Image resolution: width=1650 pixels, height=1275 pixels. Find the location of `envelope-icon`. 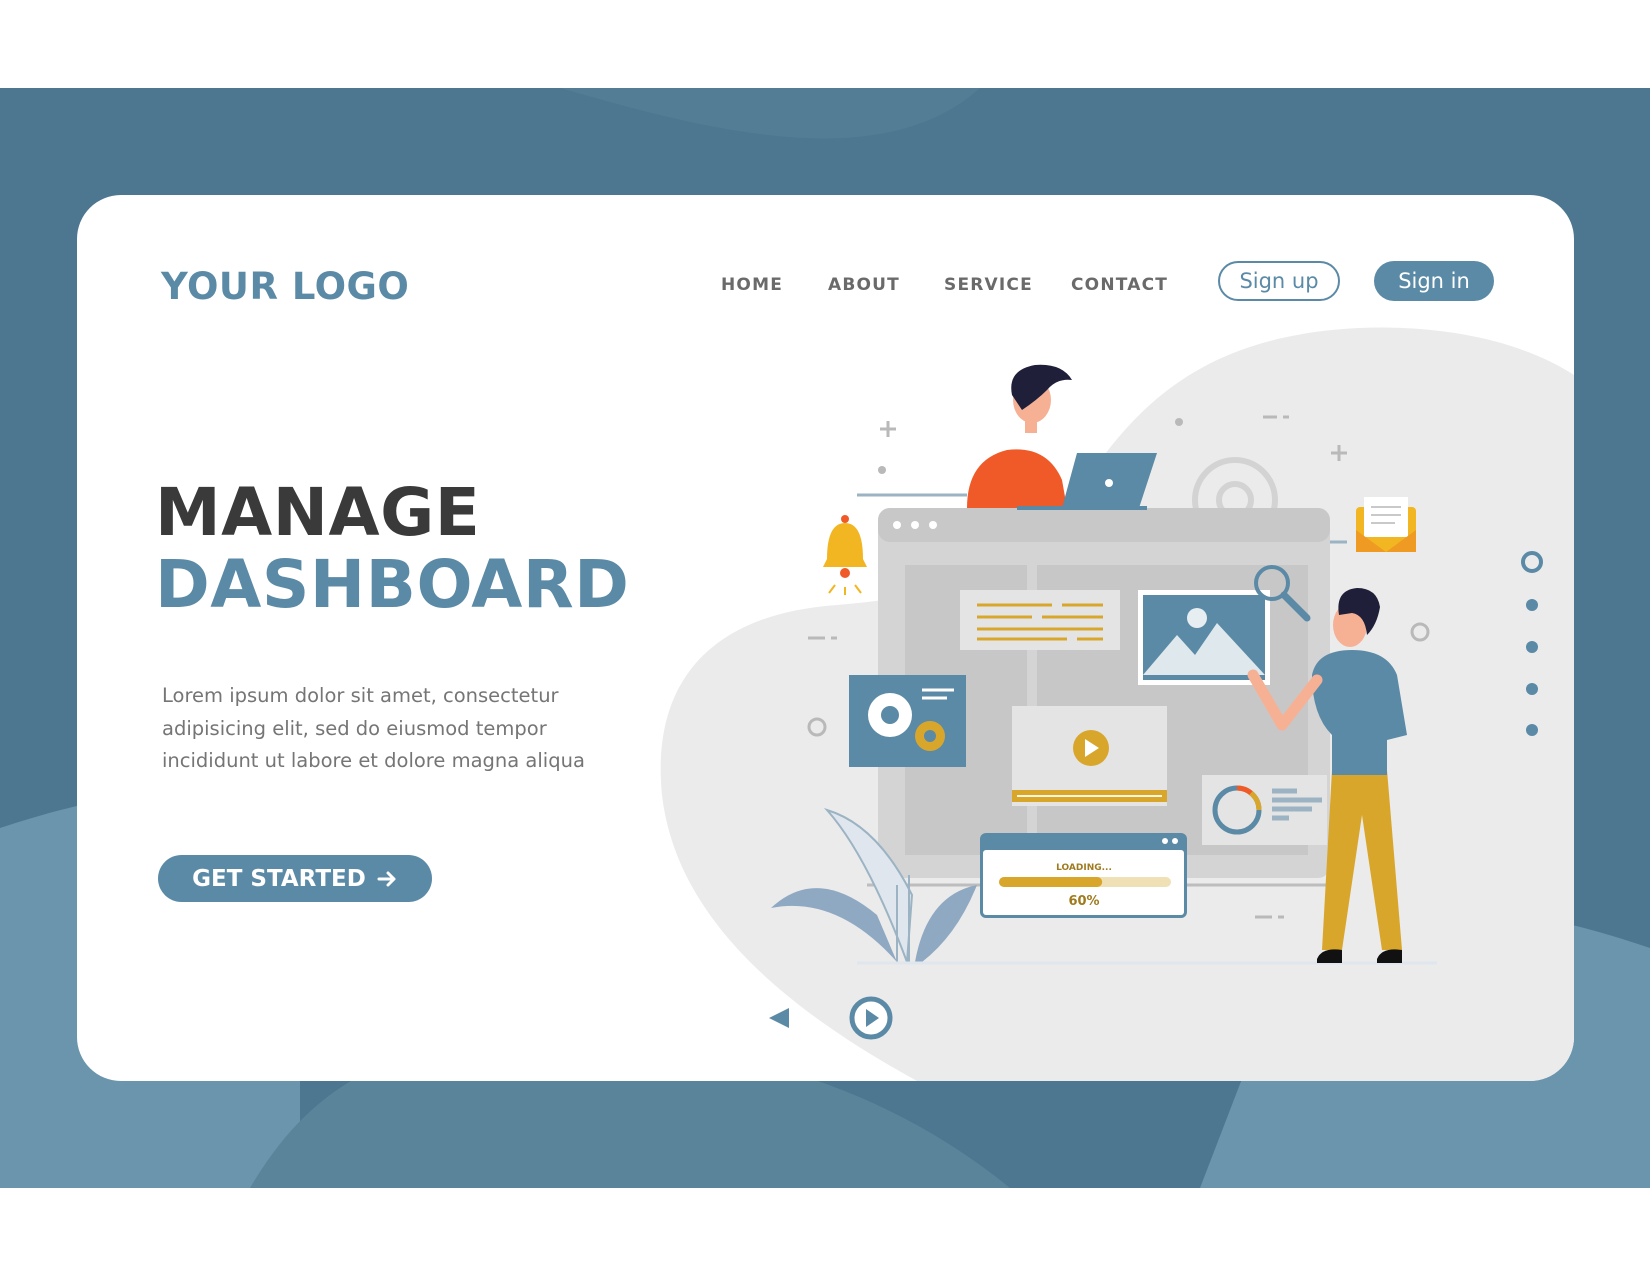

envelope-icon is located at coordinates (1386, 524).